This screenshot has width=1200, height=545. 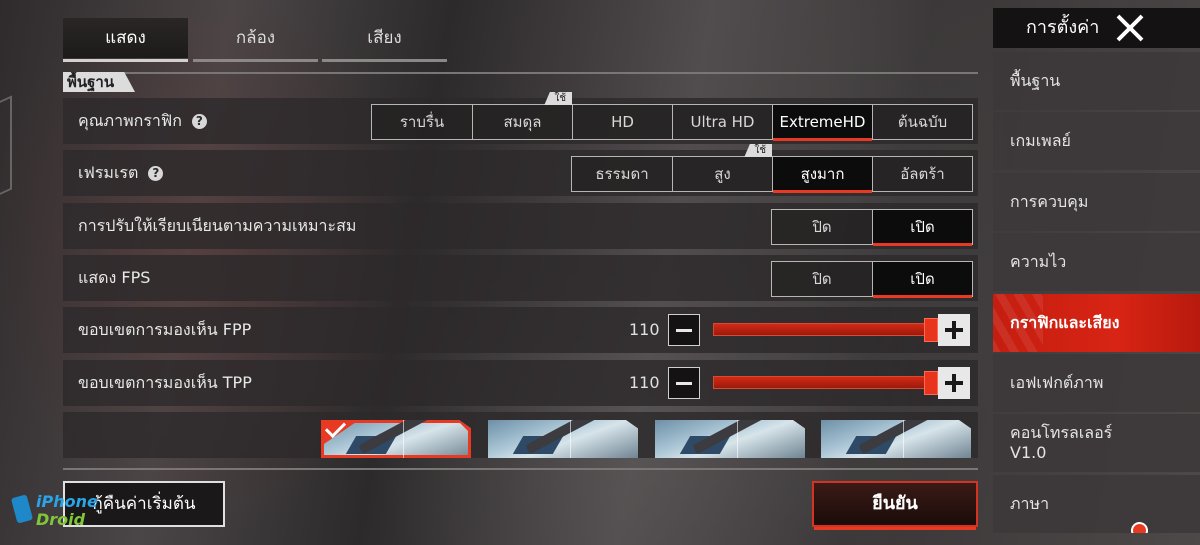 I want to click on tpp-slider-track, so click(x=822, y=382).